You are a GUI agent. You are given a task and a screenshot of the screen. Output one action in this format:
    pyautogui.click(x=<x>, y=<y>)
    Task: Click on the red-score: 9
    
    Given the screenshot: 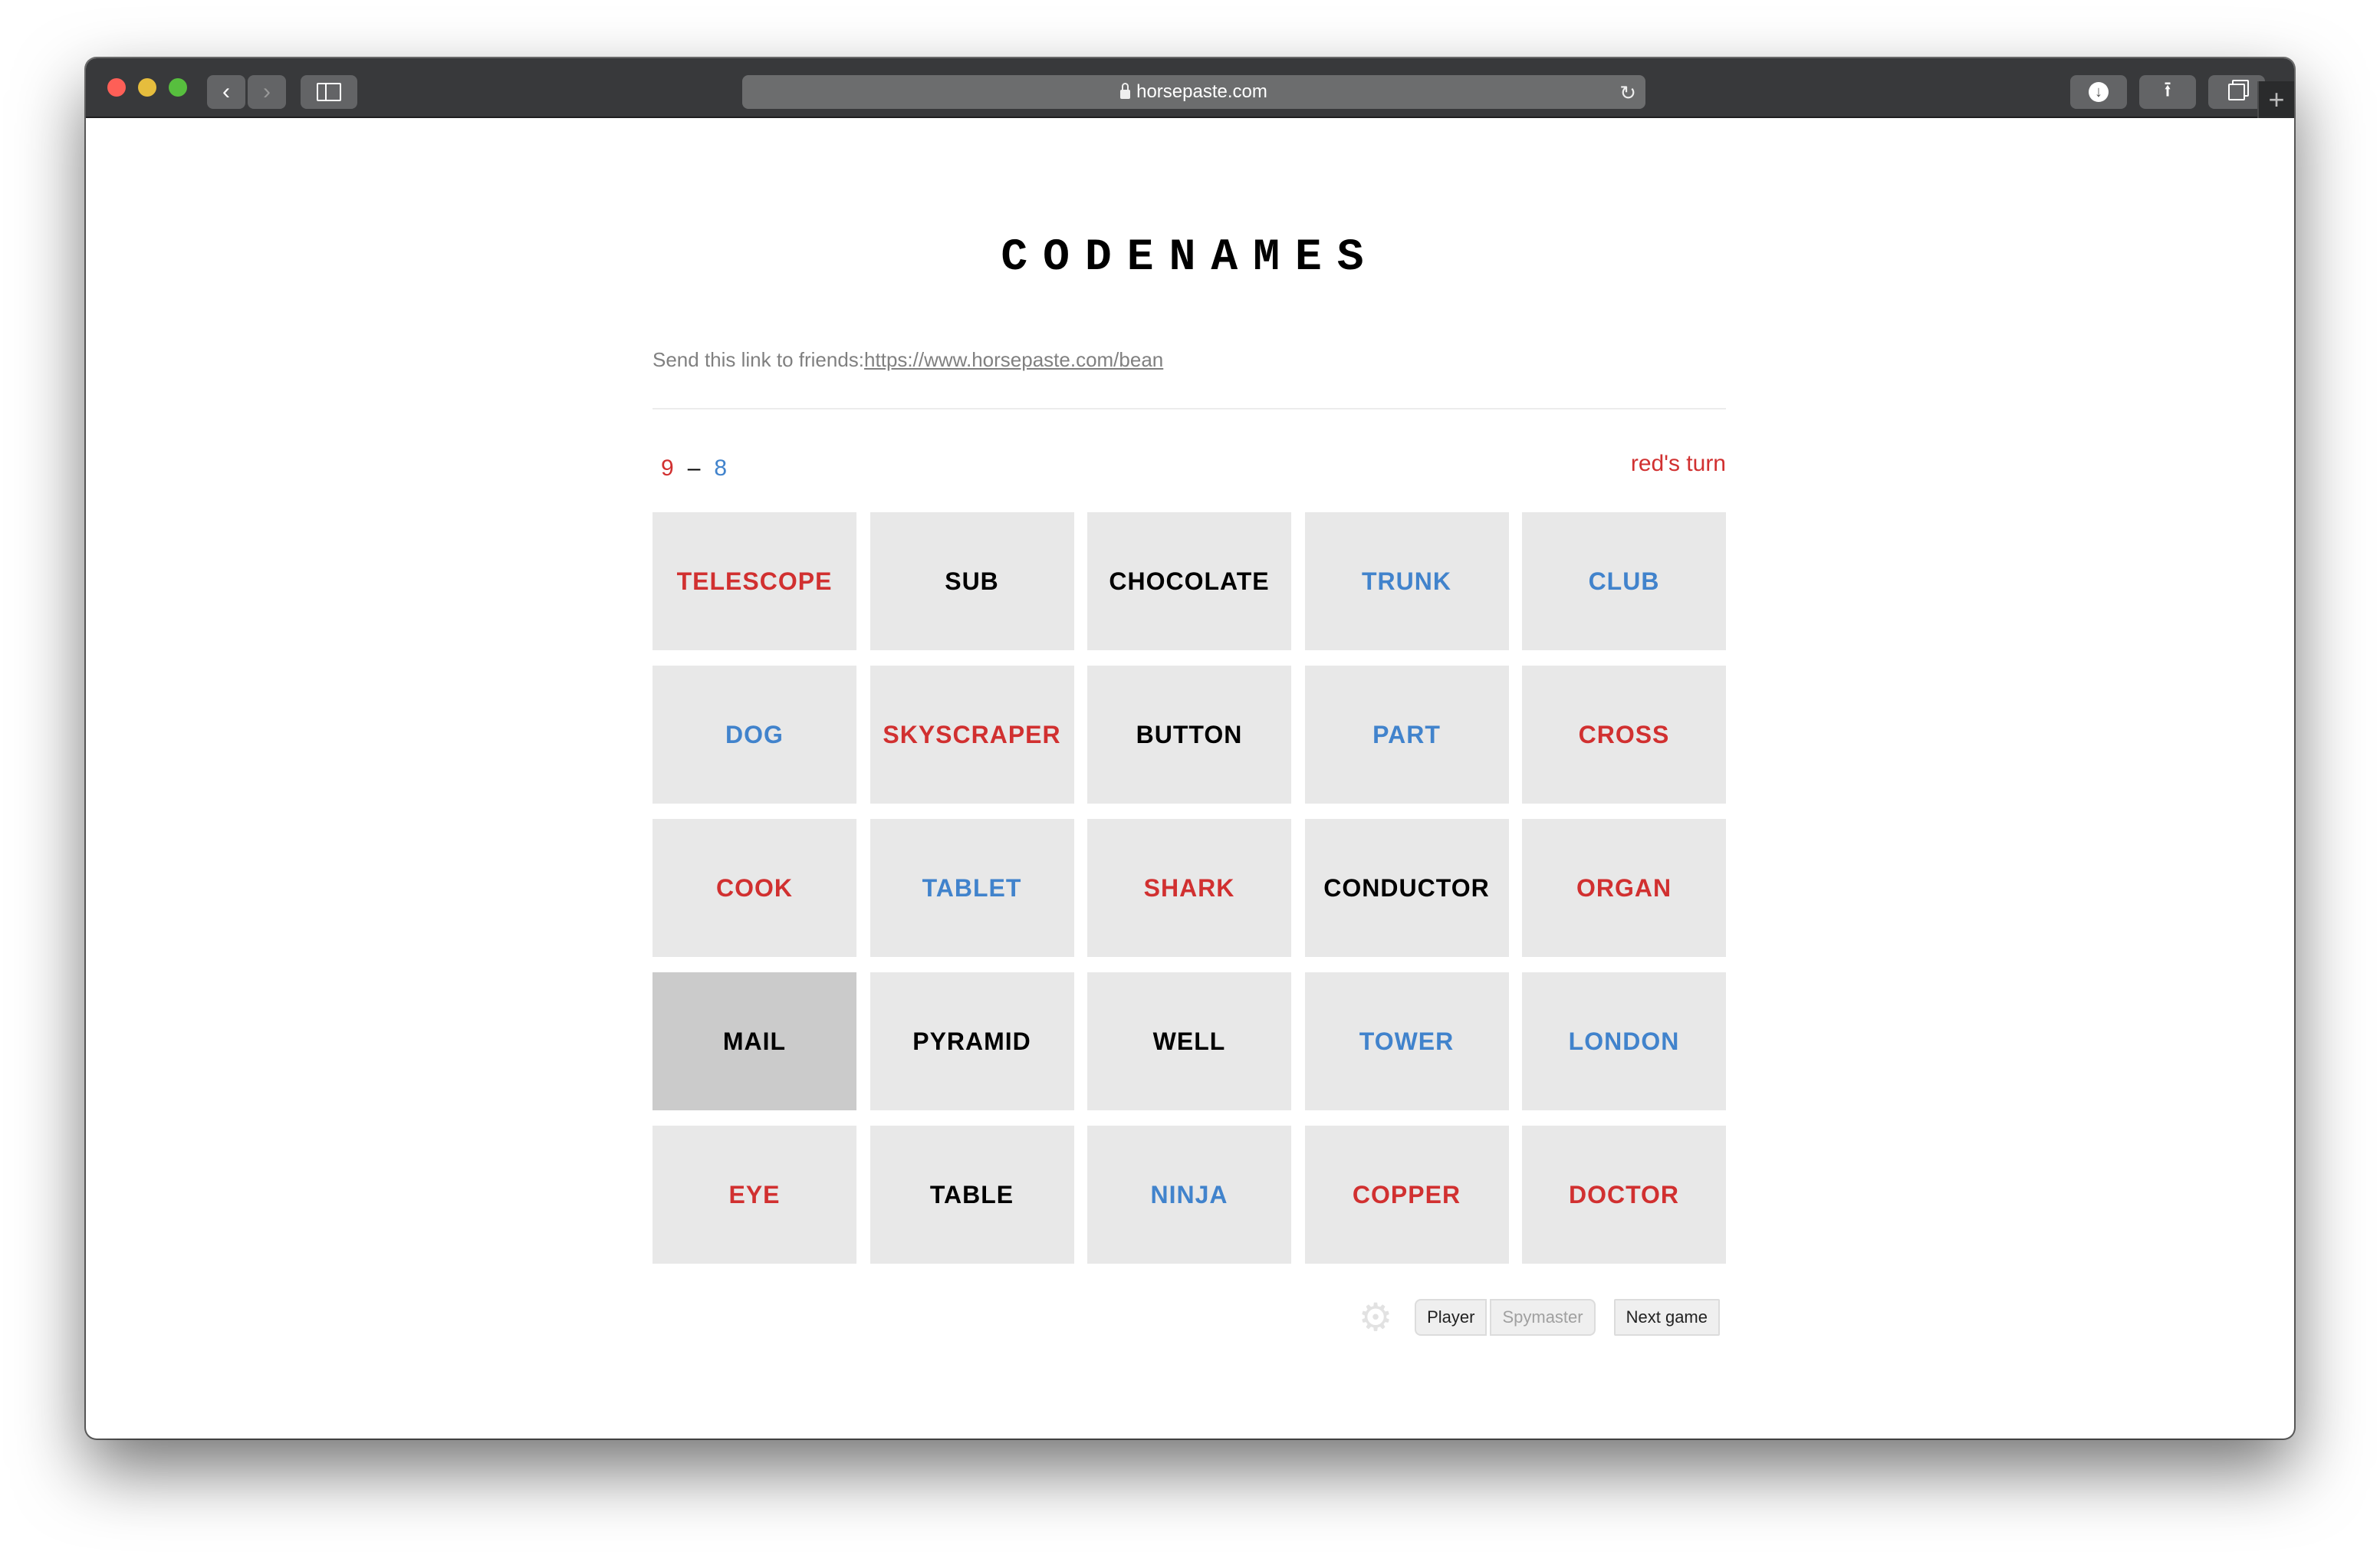 What is the action you would take?
    pyautogui.click(x=668, y=468)
    